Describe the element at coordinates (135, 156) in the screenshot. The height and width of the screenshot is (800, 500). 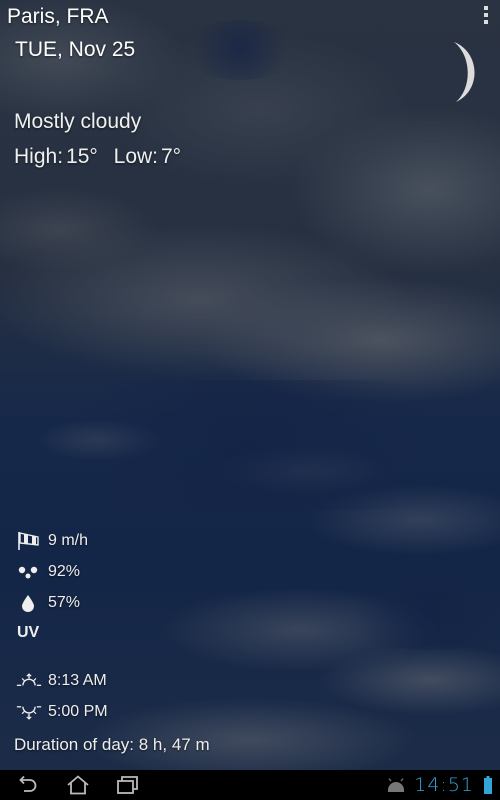
I see `low-label: Low:` at that location.